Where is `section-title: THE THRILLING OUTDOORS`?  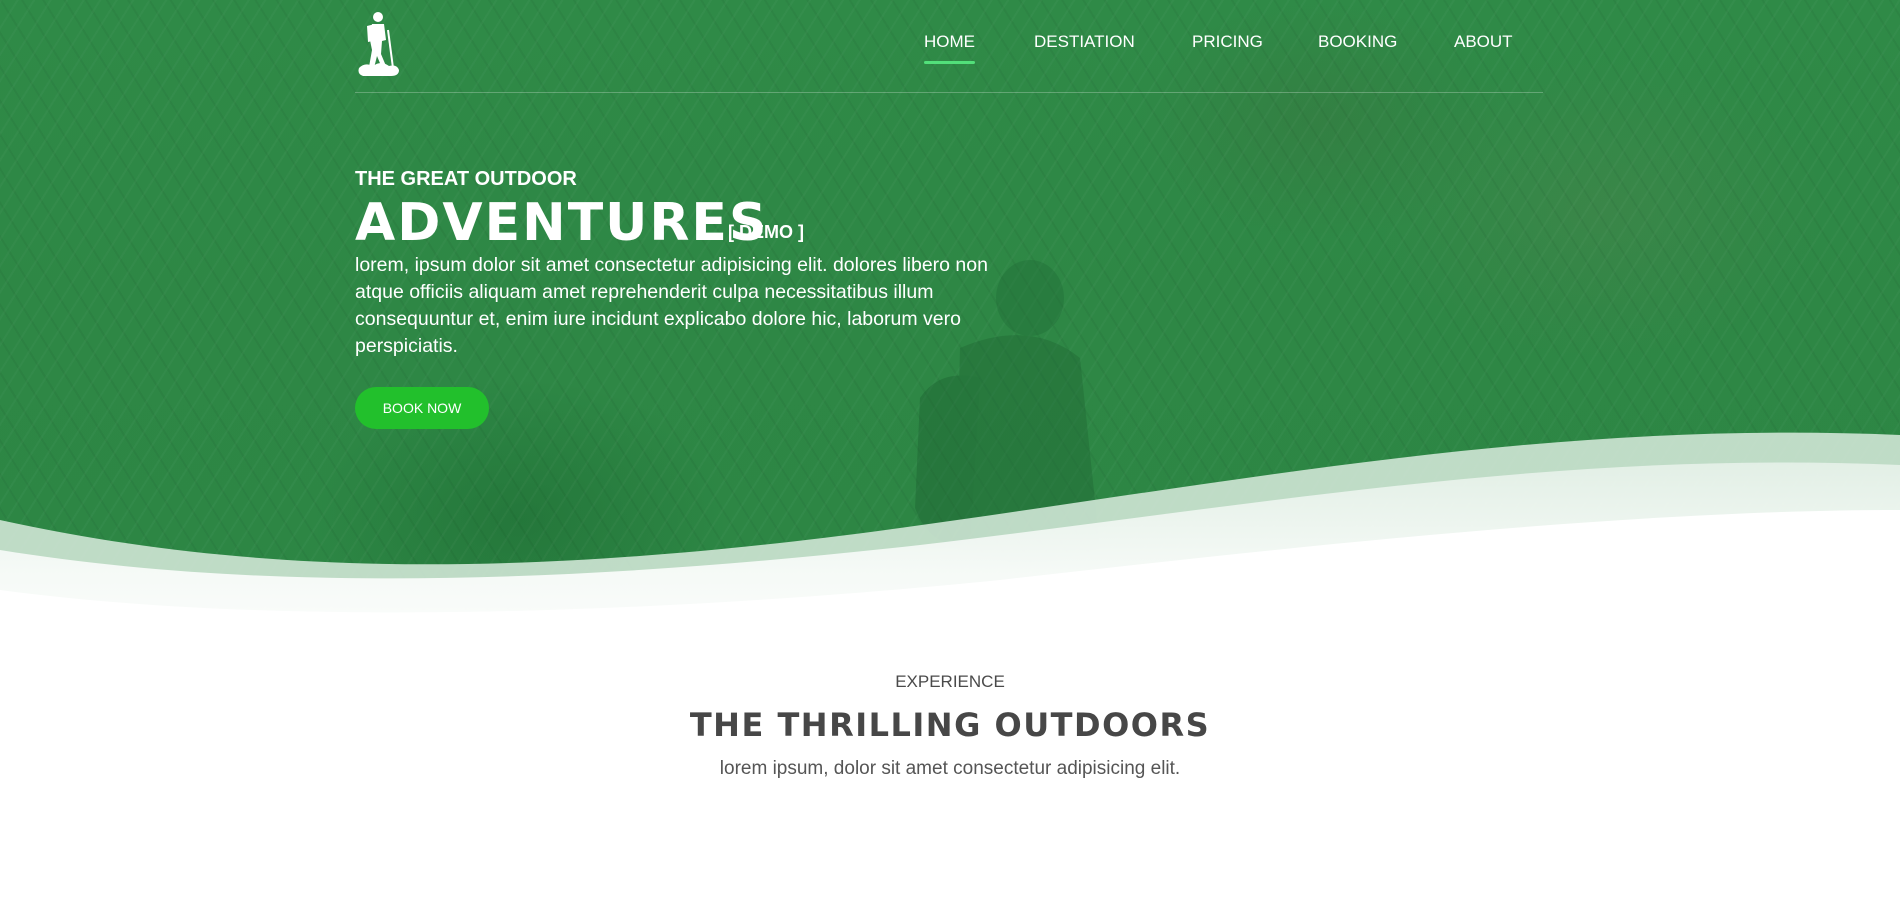 section-title: THE THRILLING OUTDOORS is located at coordinates (950, 725).